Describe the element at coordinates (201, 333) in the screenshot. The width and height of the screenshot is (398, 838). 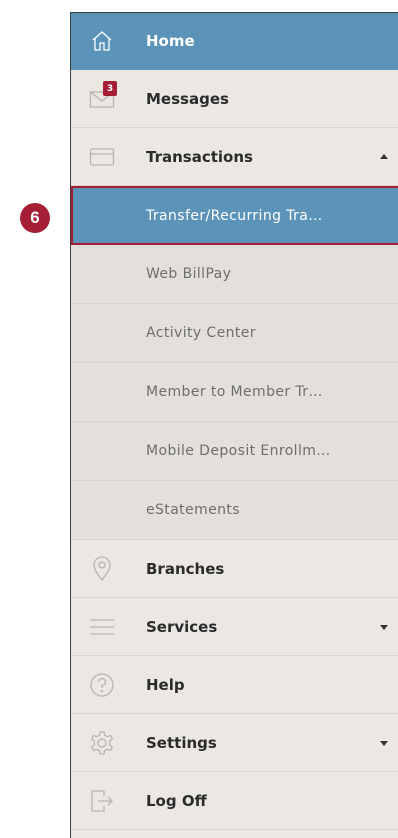
I see `submenu-item-label: Activity Center` at that location.